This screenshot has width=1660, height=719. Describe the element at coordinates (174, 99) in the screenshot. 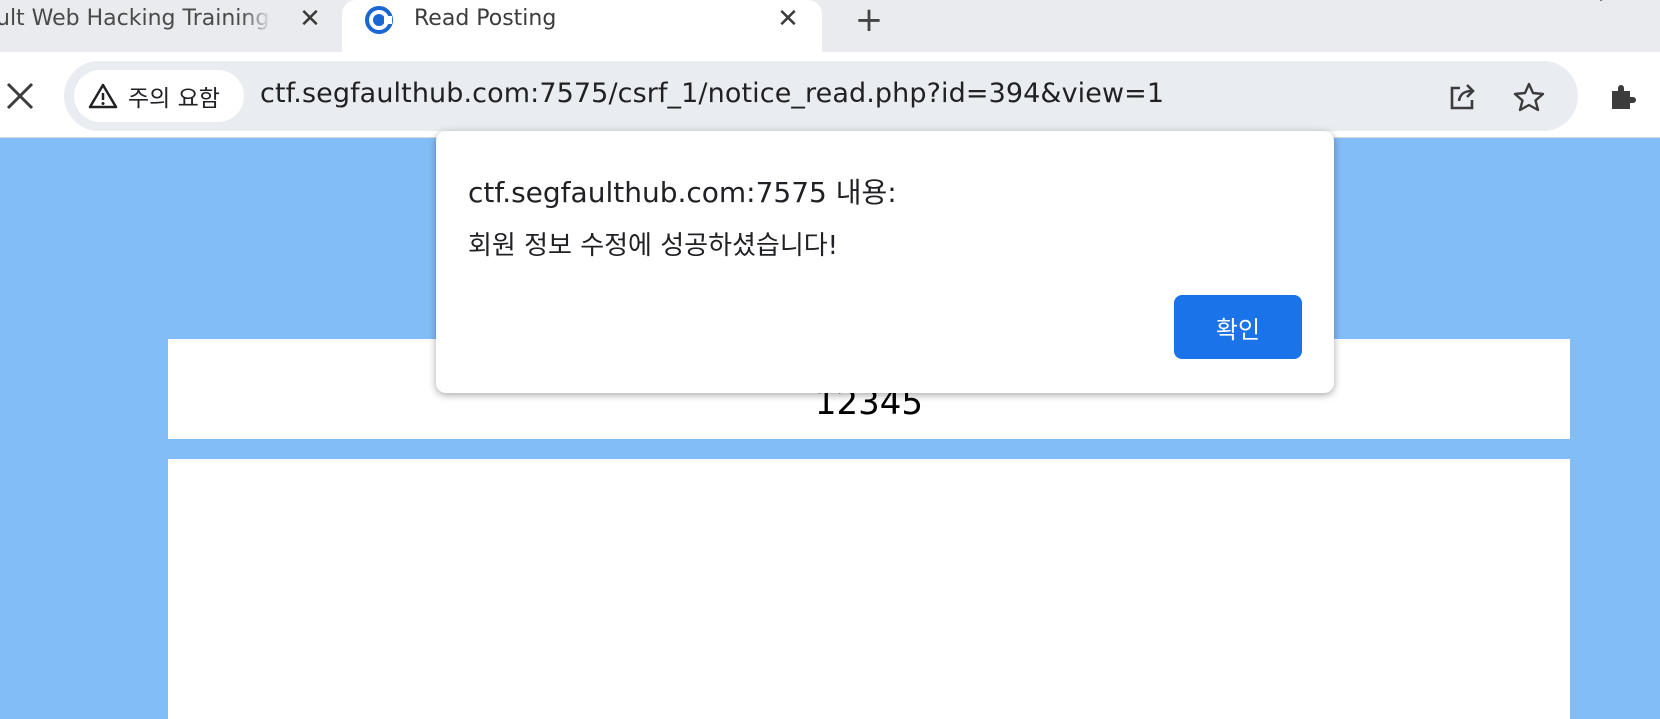

I see `security-chip-label: 주의 요함` at that location.